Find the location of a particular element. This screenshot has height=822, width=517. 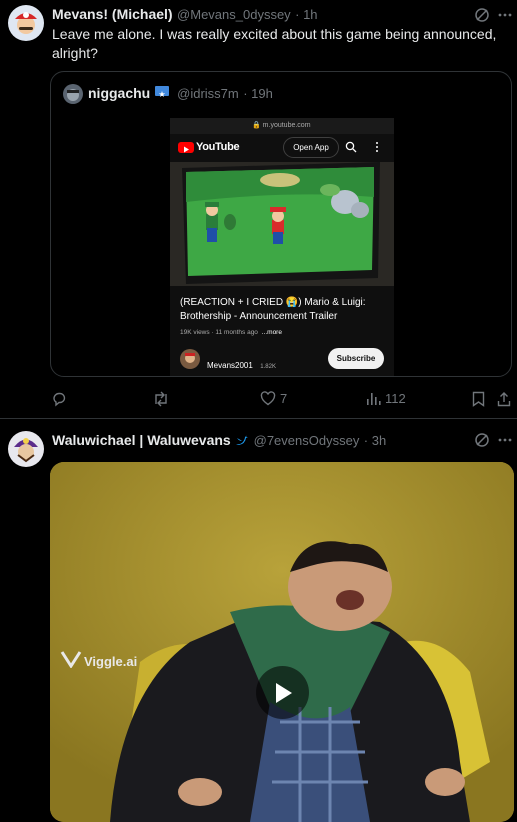

video-meta: 19K views · 11 months ago is located at coordinates (219, 332).